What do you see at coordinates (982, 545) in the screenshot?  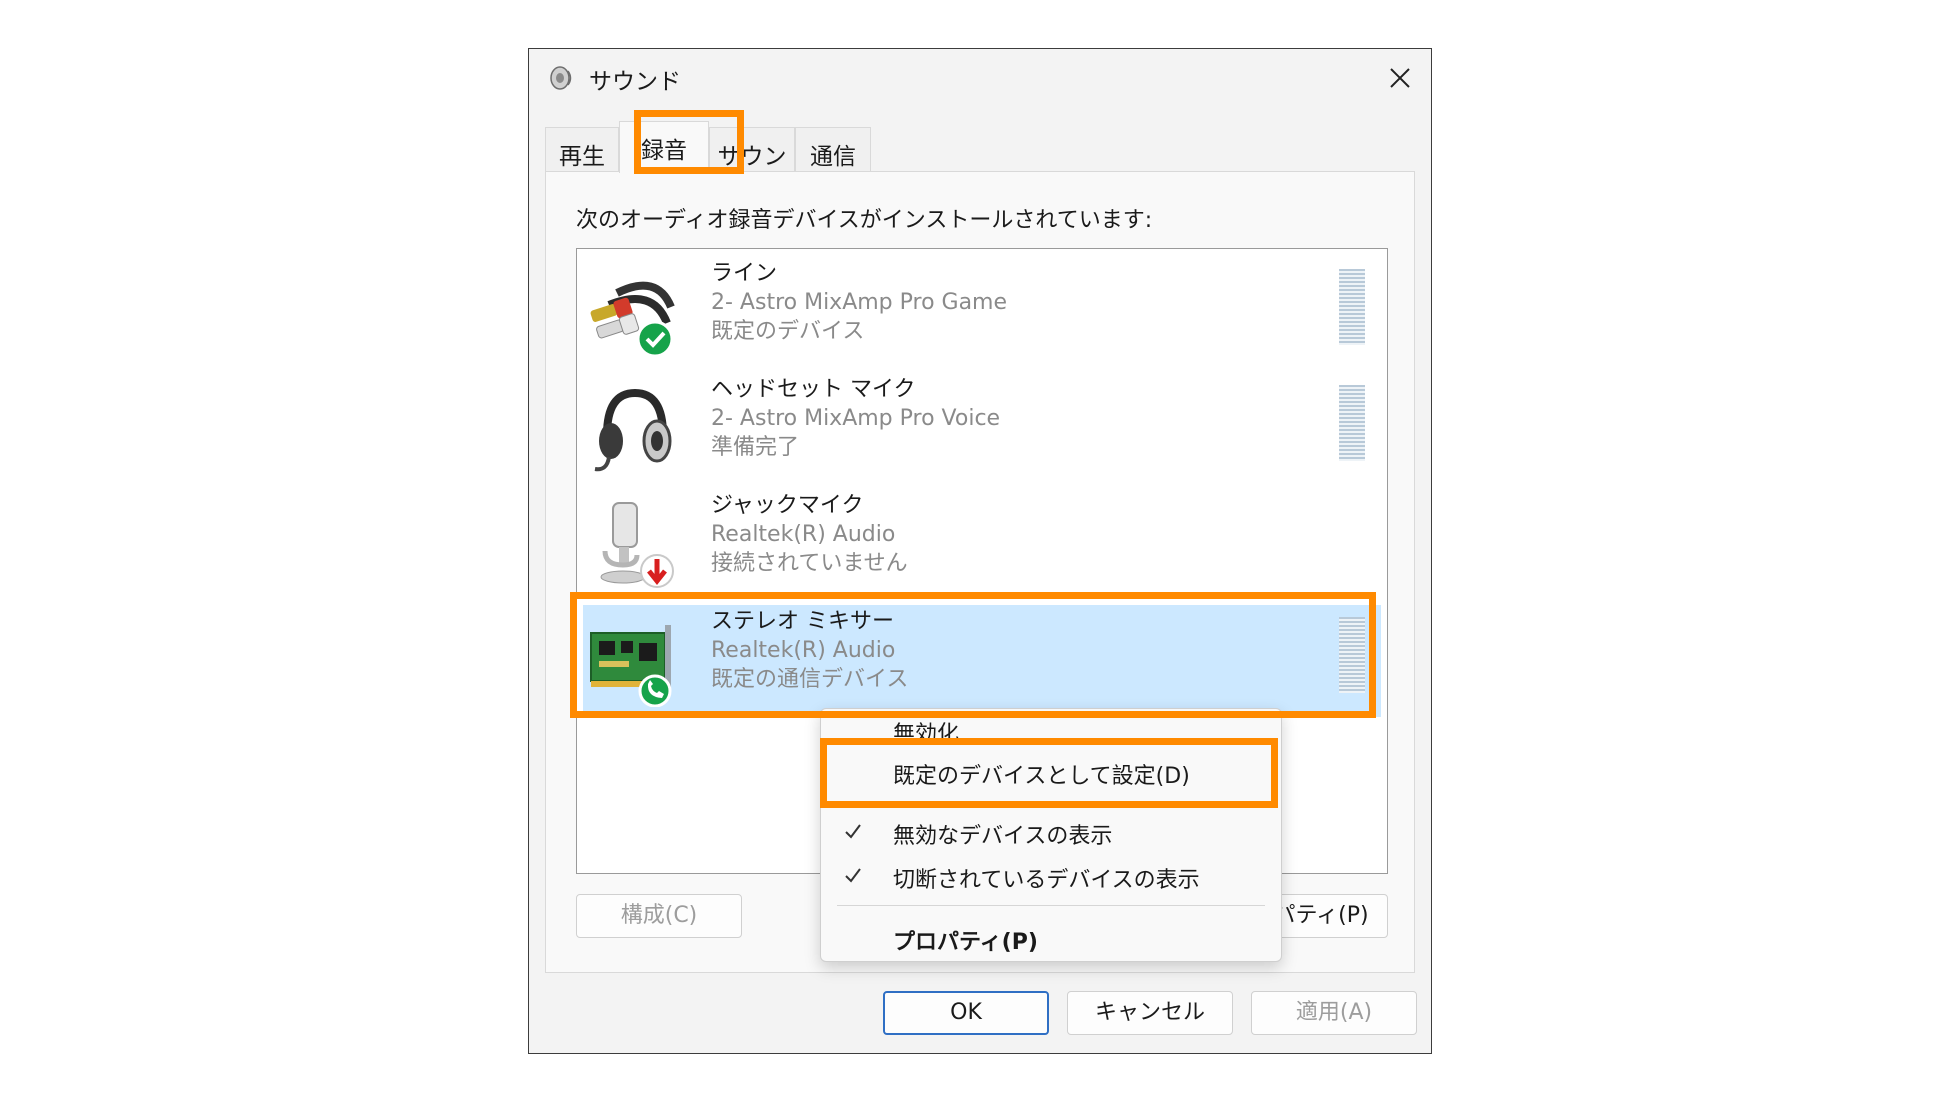 I see `device-item-jack-mic: ジャックマイク Realtek(R) Audio 接続されていません` at bounding box center [982, 545].